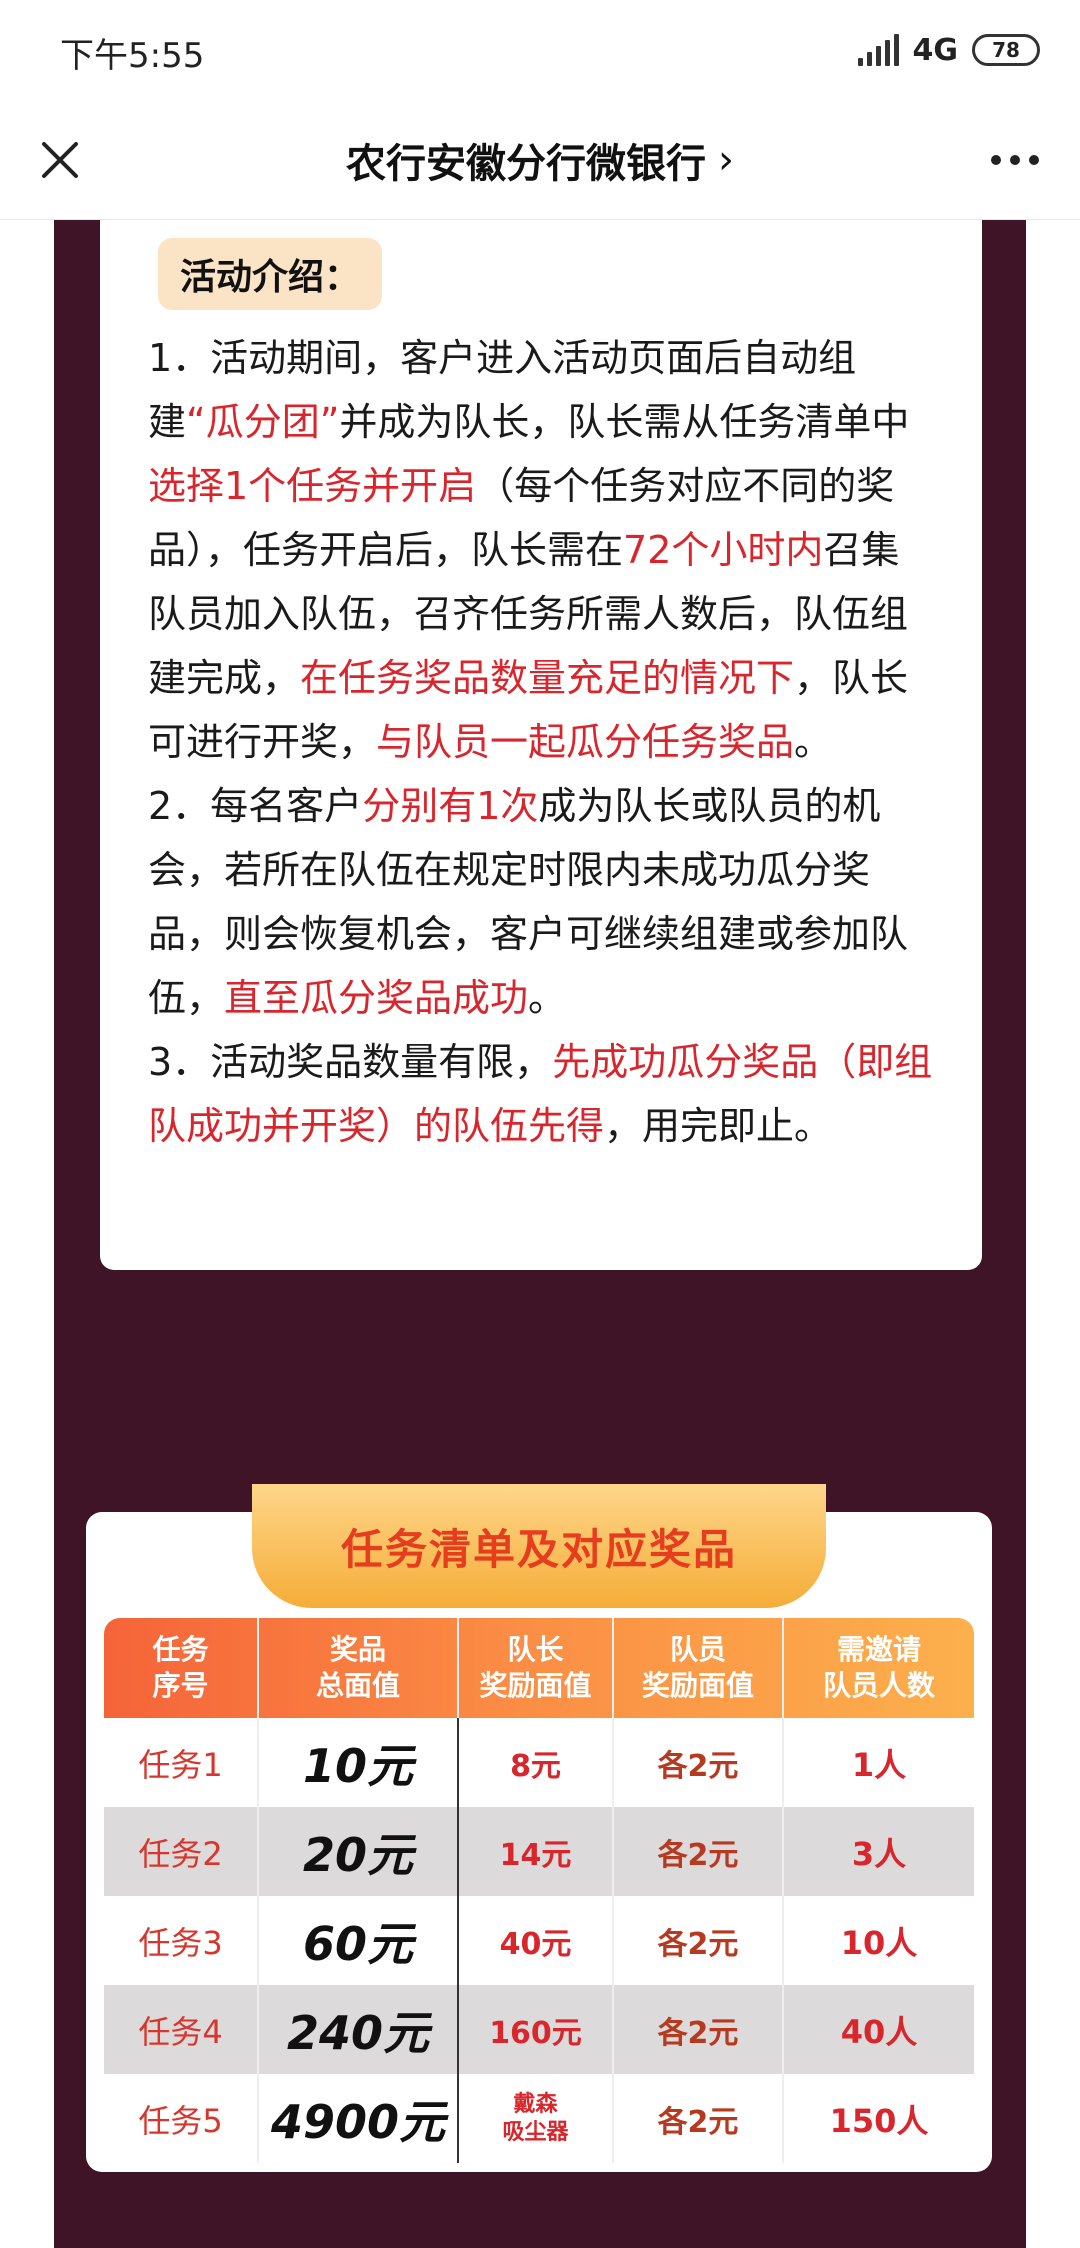 This screenshot has height=2248, width=1080. Describe the element at coordinates (357, 1765) in the screenshot. I see `task-total-value: 10元` at that location.